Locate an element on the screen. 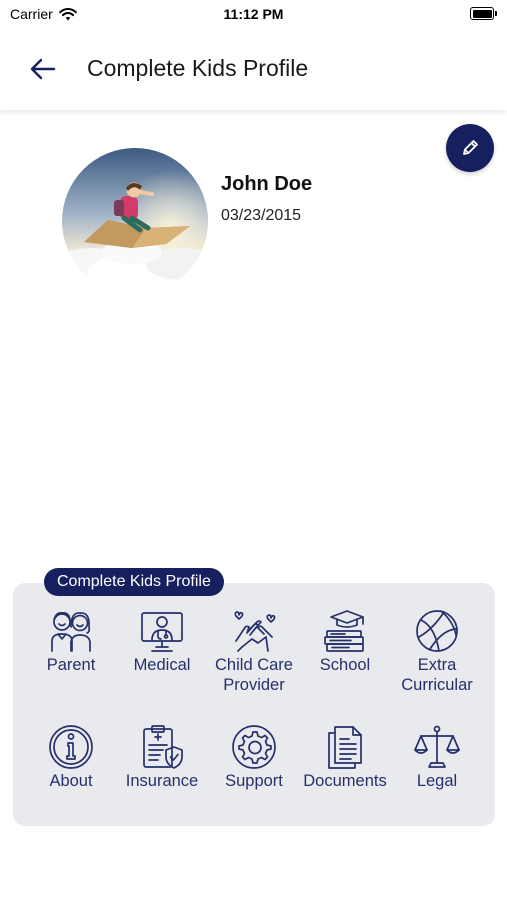  menu-item-documents: Documents is located at coordinates (345, 757).